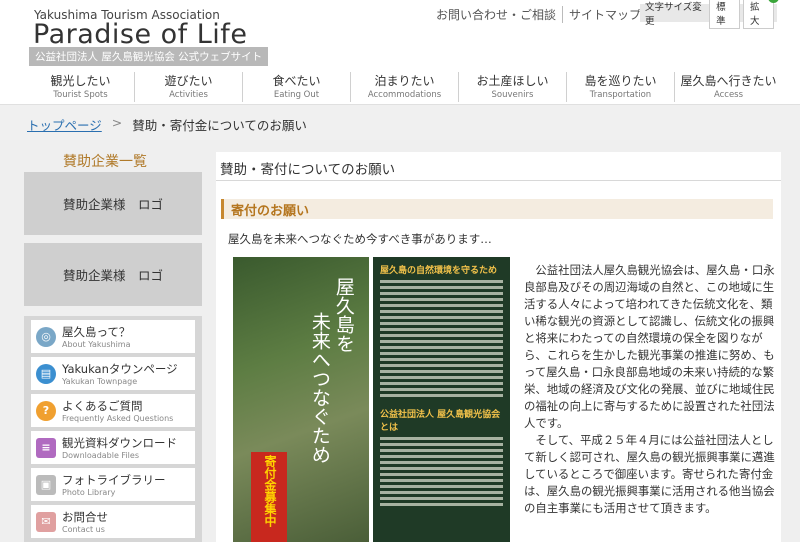 Image resolution: width=800 pixels, height=542 pixels. I want to click on camera-icon: ▣, so click(46, 484).